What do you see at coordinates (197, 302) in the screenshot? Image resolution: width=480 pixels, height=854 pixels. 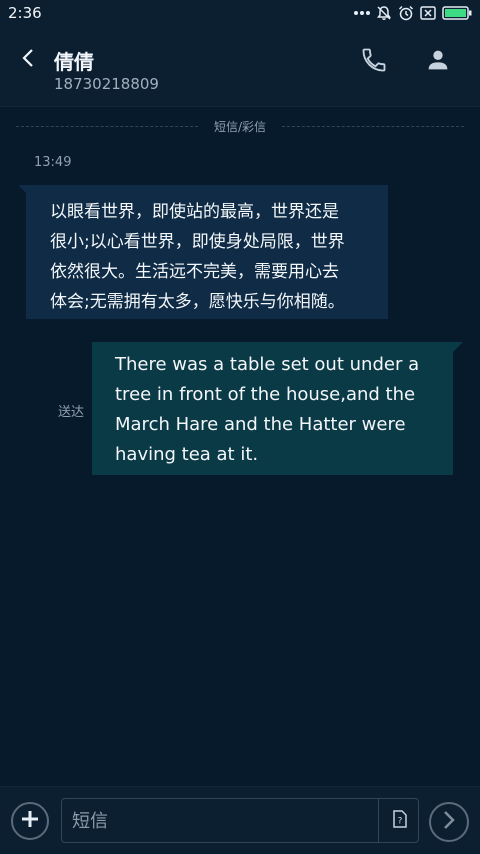 I see `message-line: 体会;无需拥有太多，愿快乐与你相随。` at bounding box center [197, 302].